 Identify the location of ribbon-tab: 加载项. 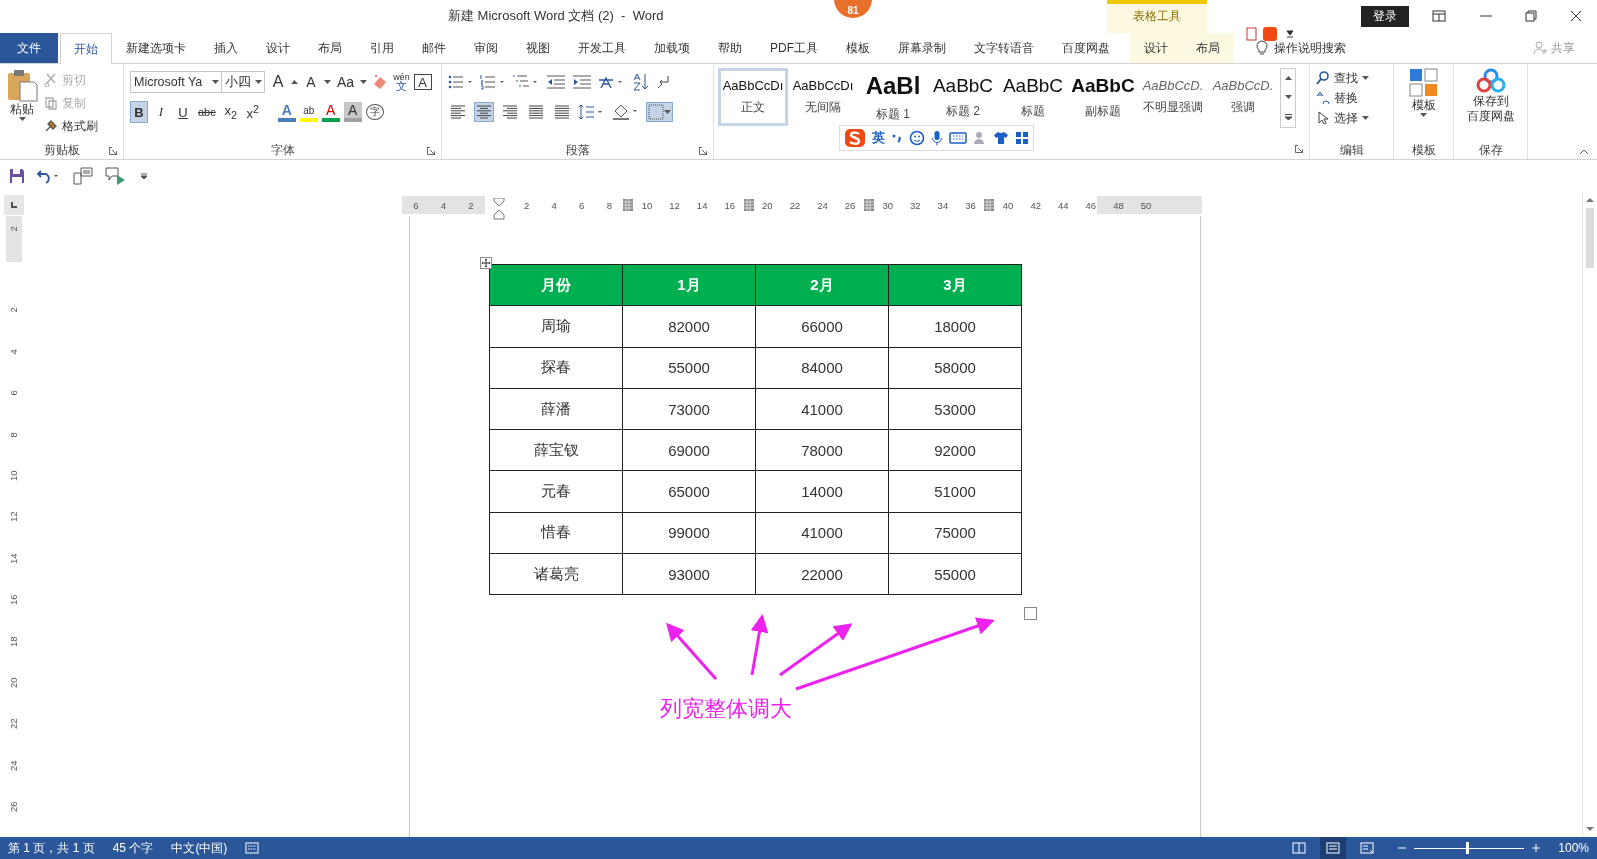
(672, 48).